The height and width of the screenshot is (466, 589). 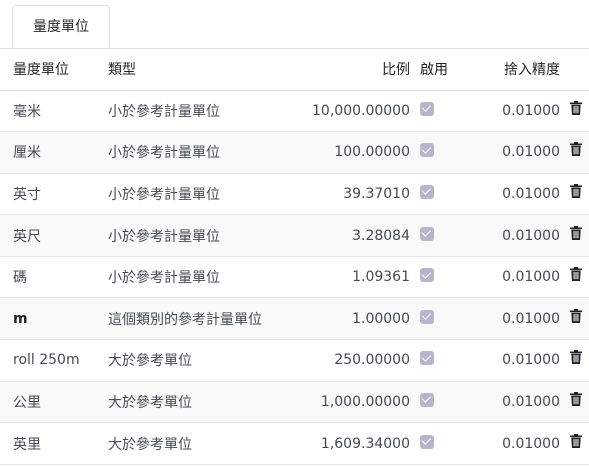 What do you see at coordinates (354, 236) in the screenshot?
I see `cell-ratio: 3.28084` at bounding box center [354, 236].